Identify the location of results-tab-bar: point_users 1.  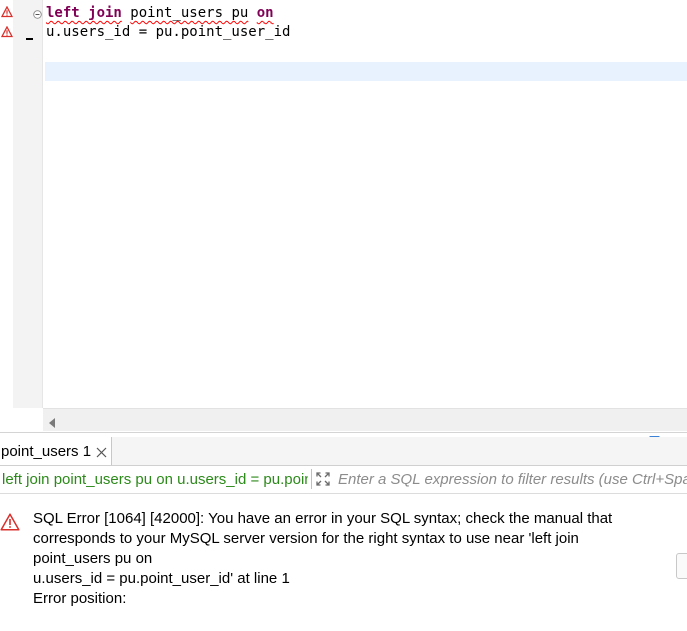
(343, 451).